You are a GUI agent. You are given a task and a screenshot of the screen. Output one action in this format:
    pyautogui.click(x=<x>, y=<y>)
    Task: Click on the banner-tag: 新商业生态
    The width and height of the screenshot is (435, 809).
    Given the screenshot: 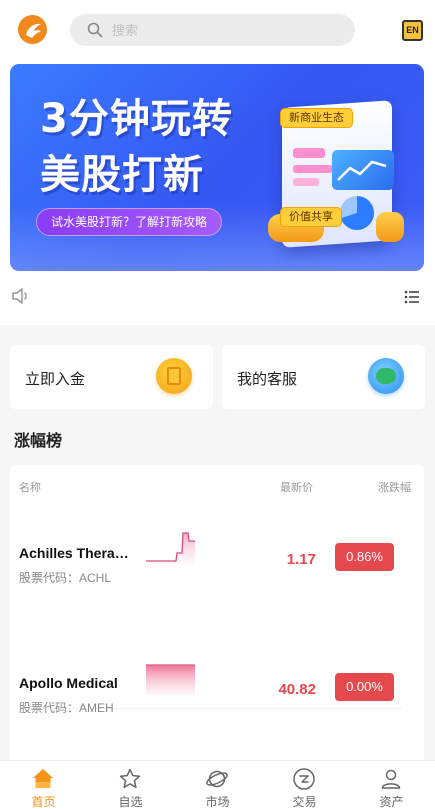 What is the action you would take?
    pyautogui.click(x=316, y=118)
    